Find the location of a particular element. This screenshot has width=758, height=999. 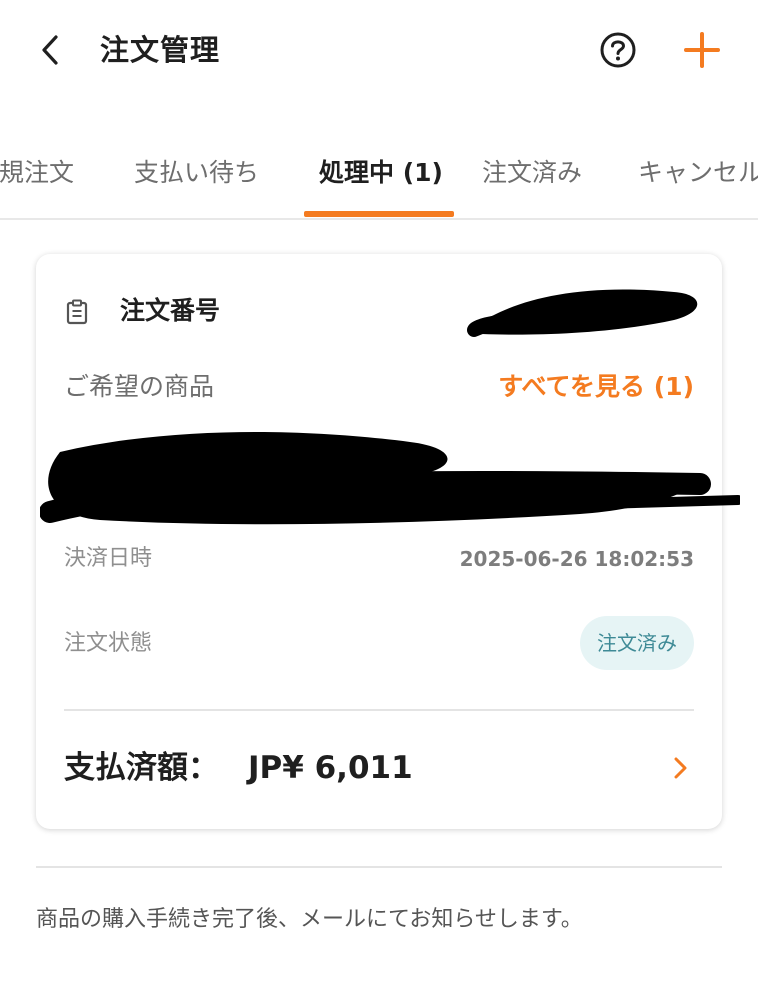

tab-new-orders: 新規注文 is located at coordinates (37, 173).